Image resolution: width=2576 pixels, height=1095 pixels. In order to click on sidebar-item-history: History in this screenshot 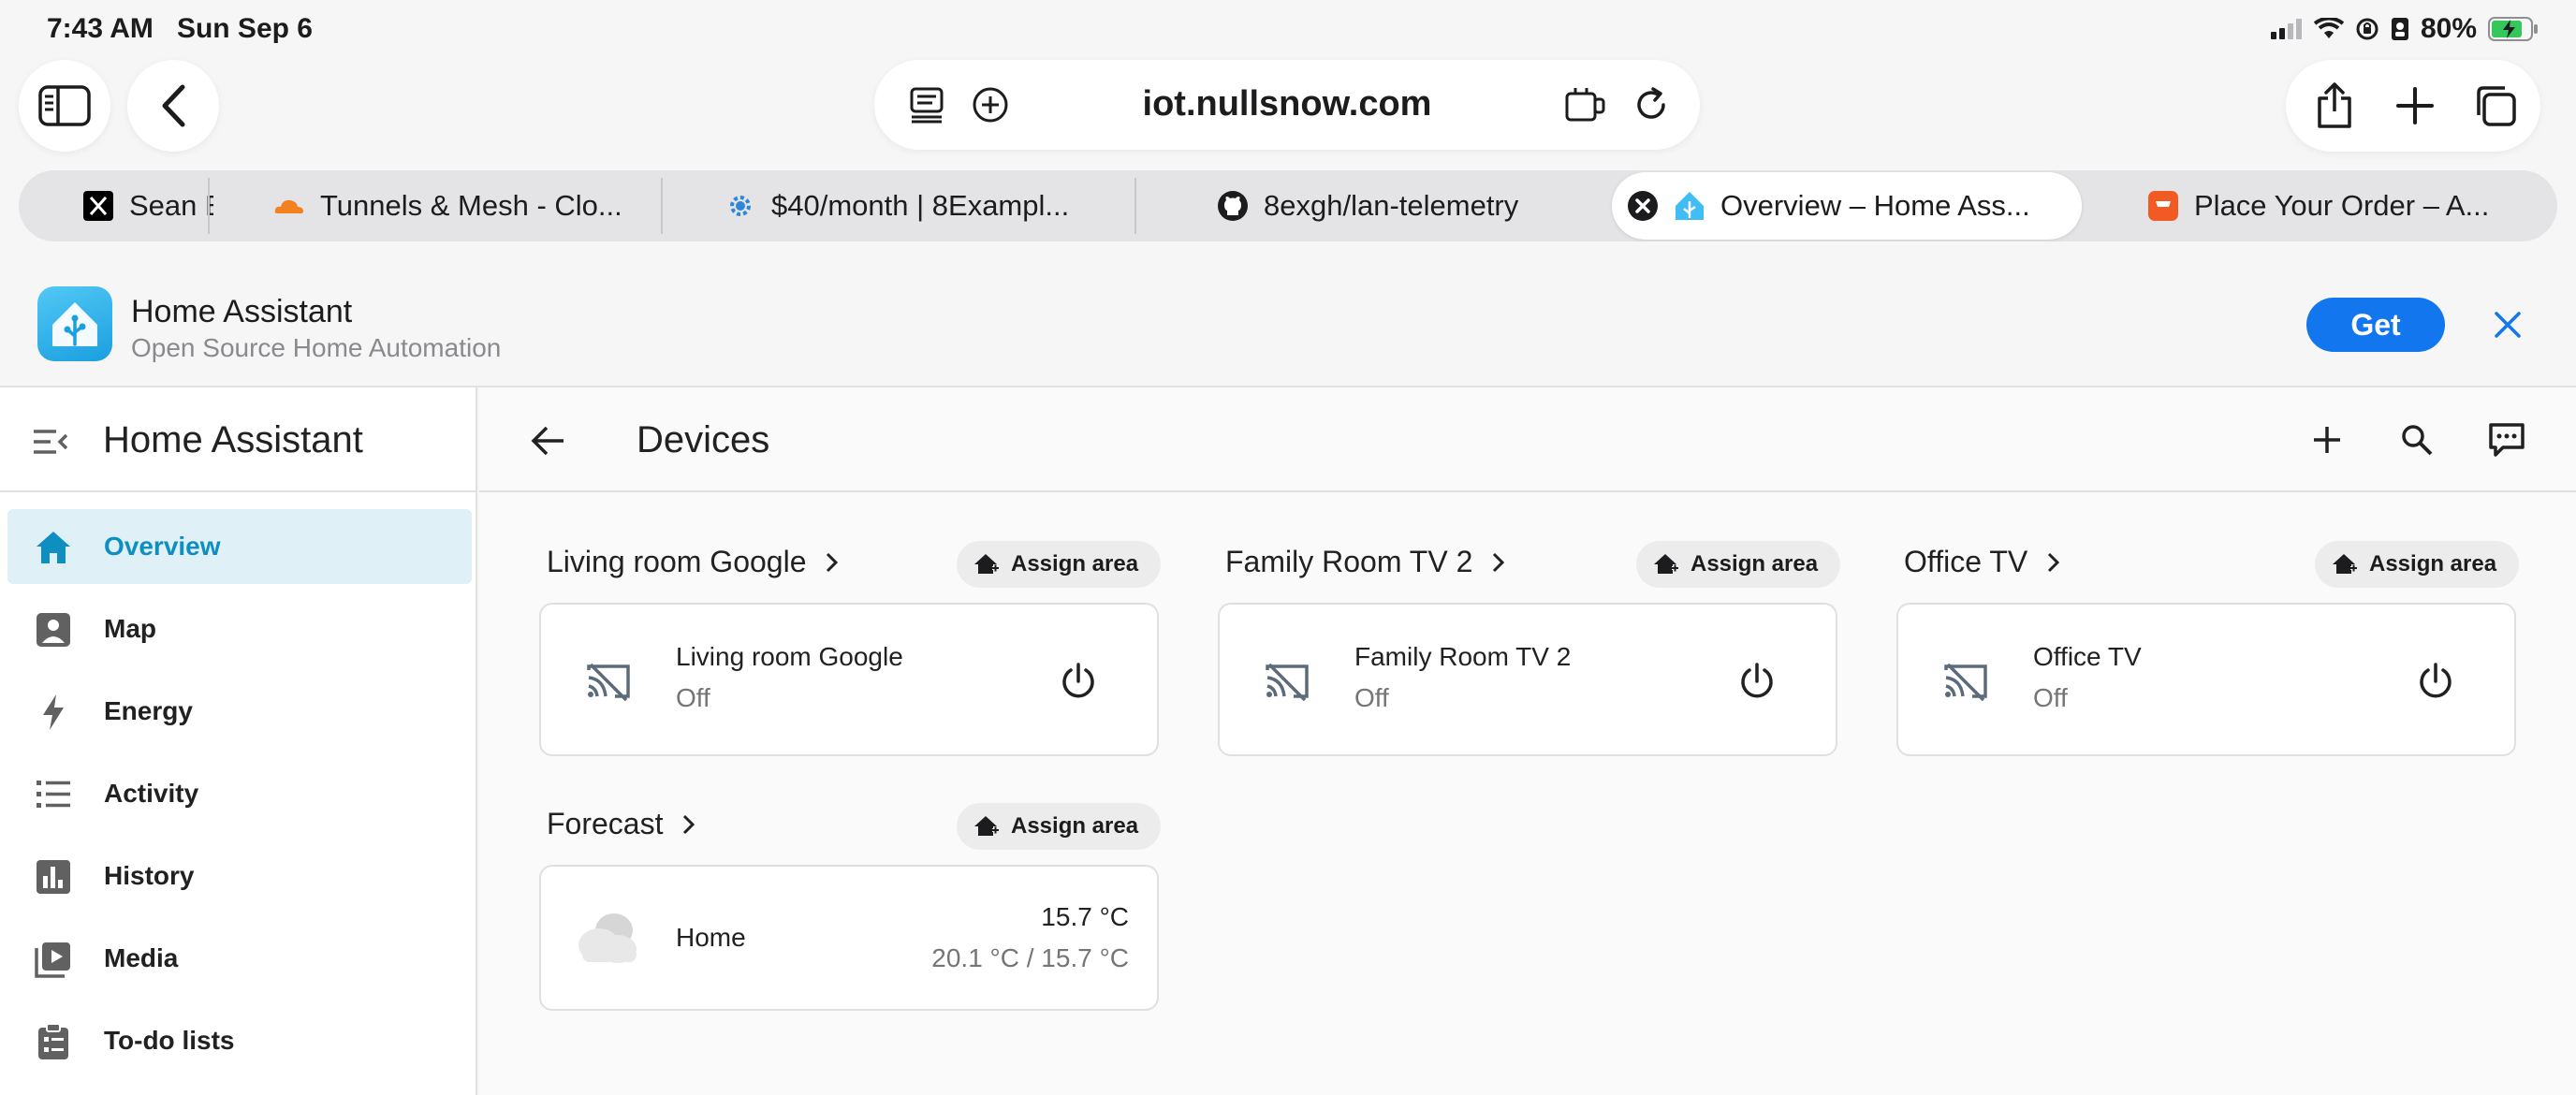, I will do `click(239, 876)`.